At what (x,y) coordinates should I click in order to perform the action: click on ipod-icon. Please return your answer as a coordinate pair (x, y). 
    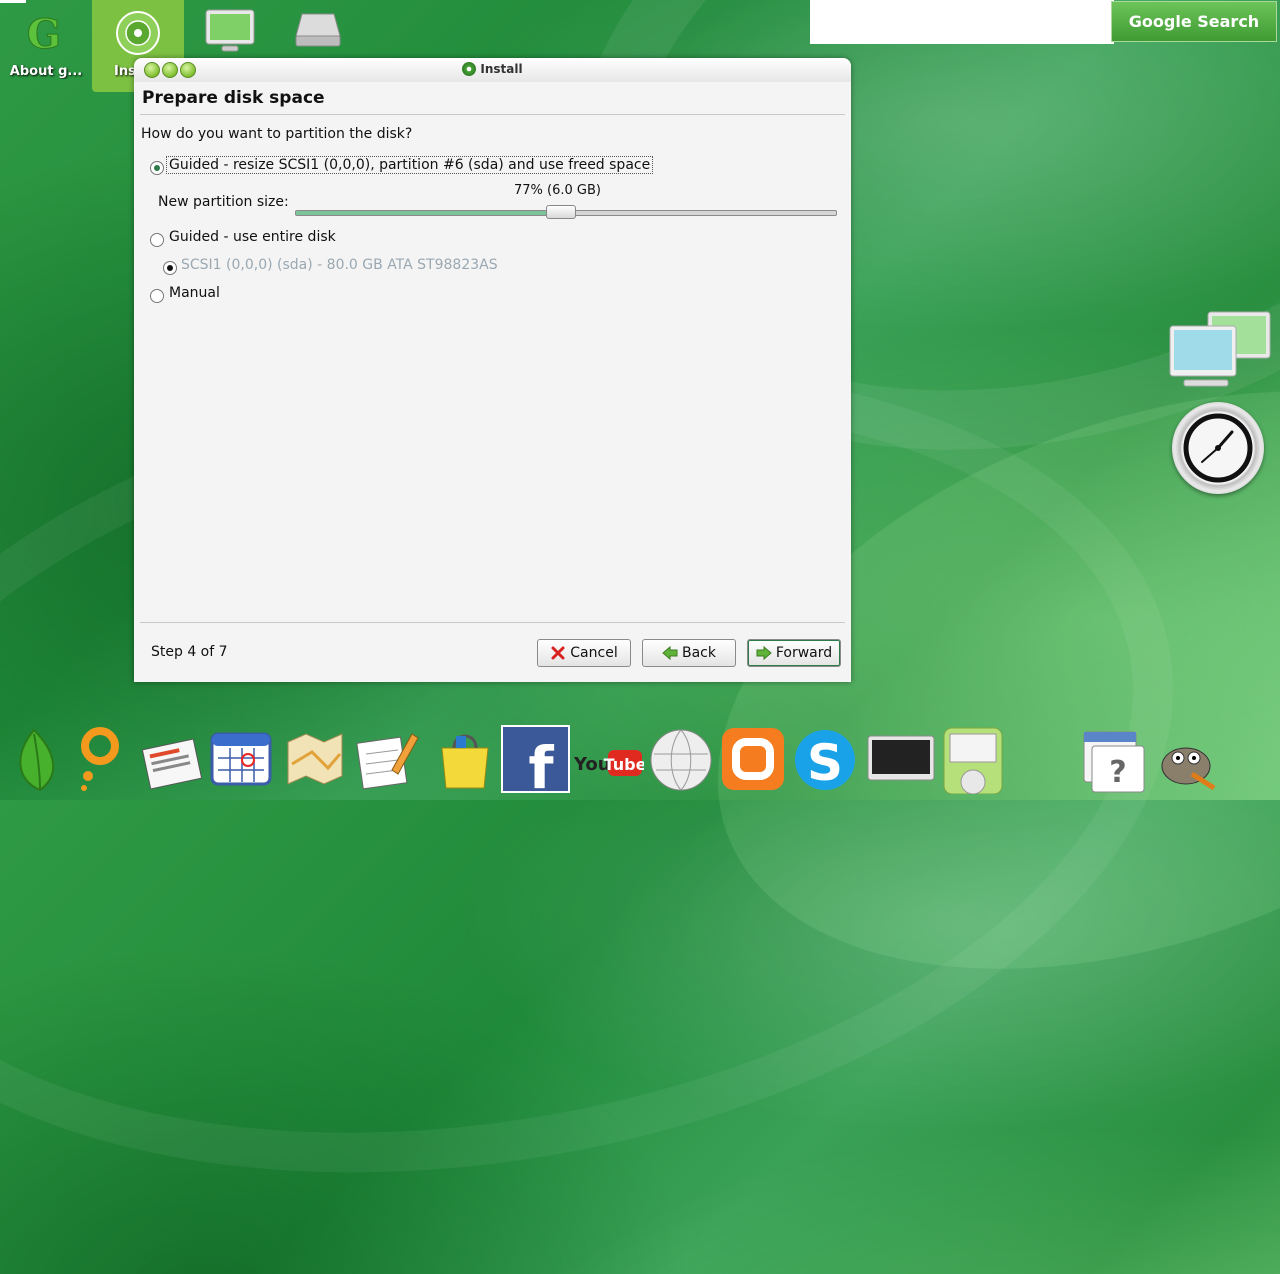
    Looking at the image, I should click on (973, 759).